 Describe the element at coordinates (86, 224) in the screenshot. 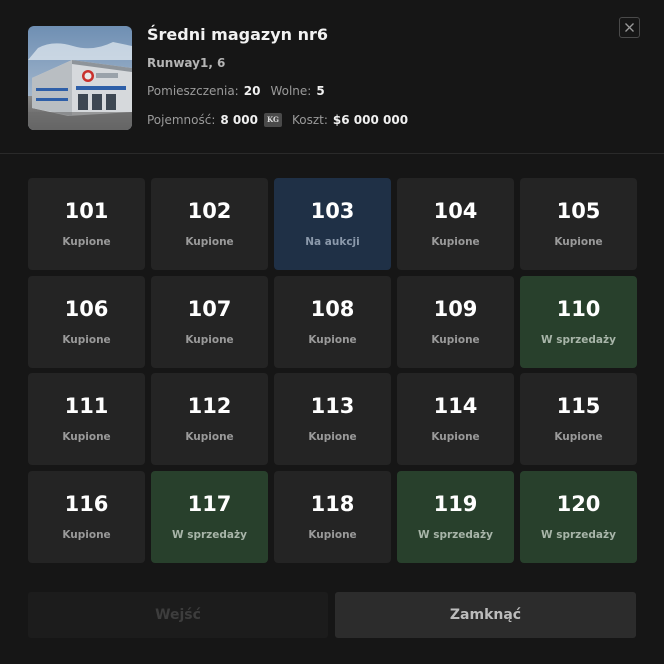

I see `room-tile: 101 Kupione` at that location.